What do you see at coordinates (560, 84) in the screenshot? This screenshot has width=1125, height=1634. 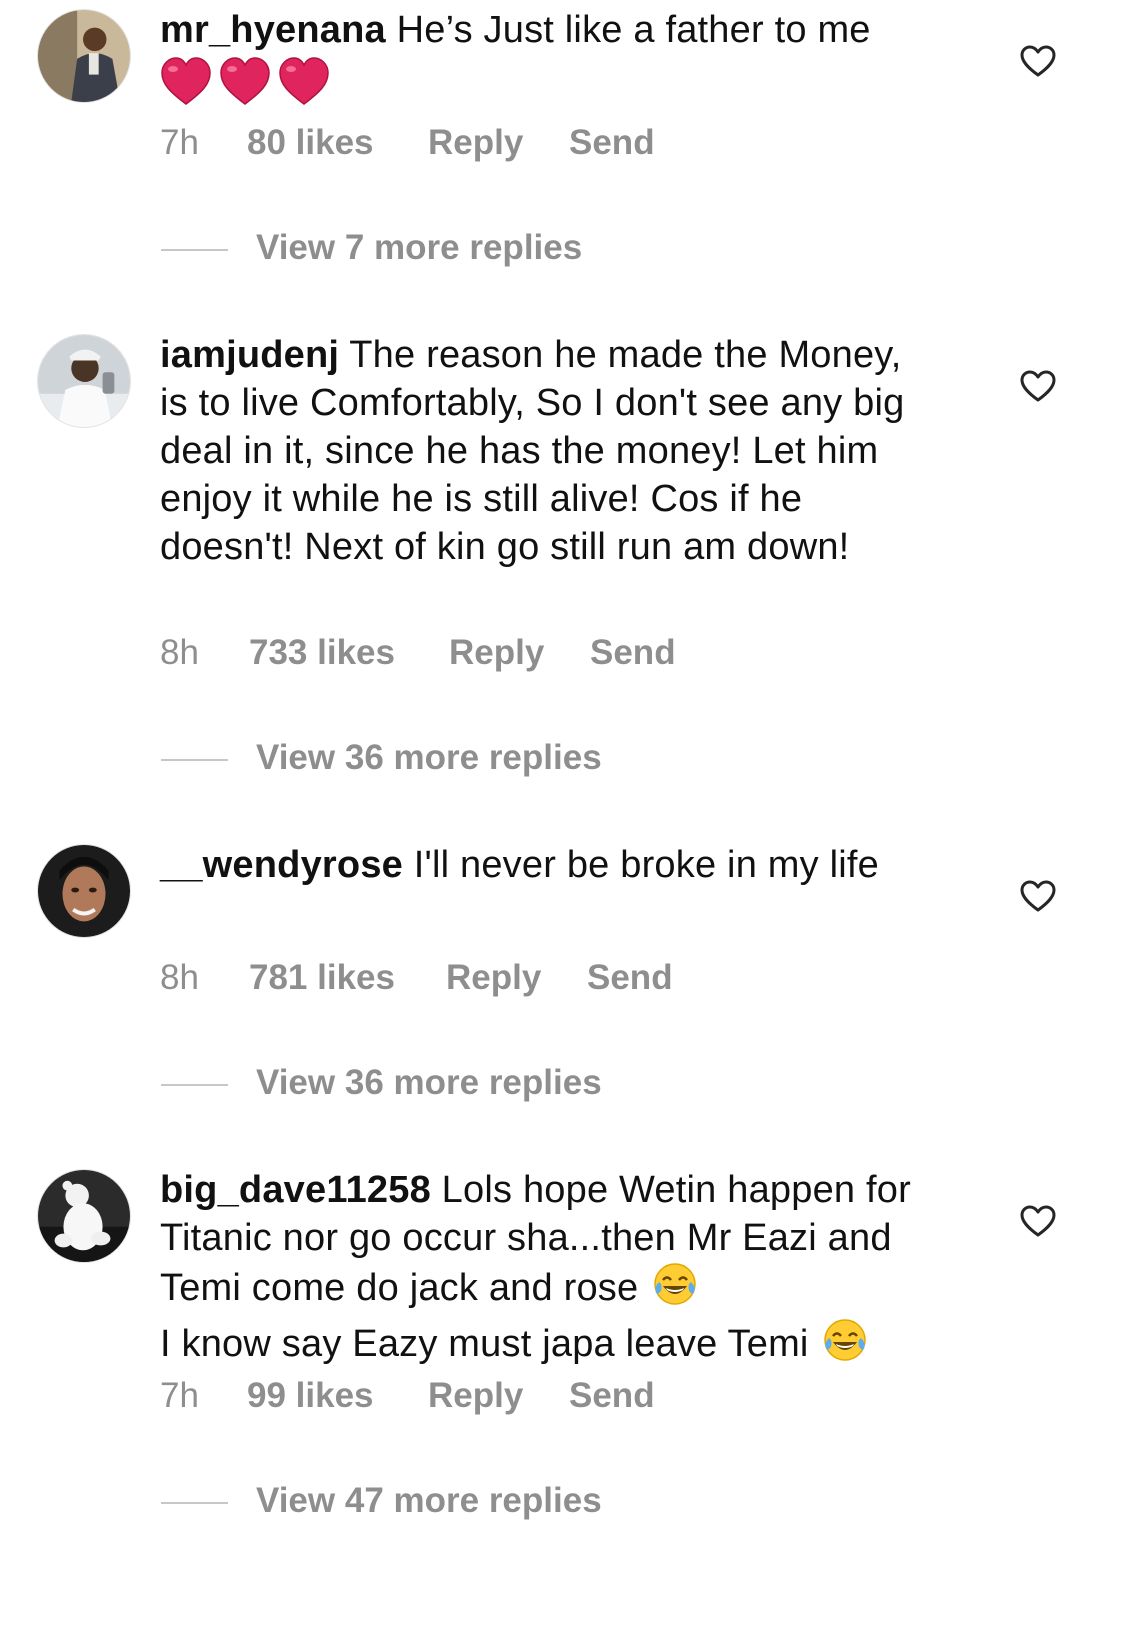 I see `emoji-row` at bounding box center [560, 84].